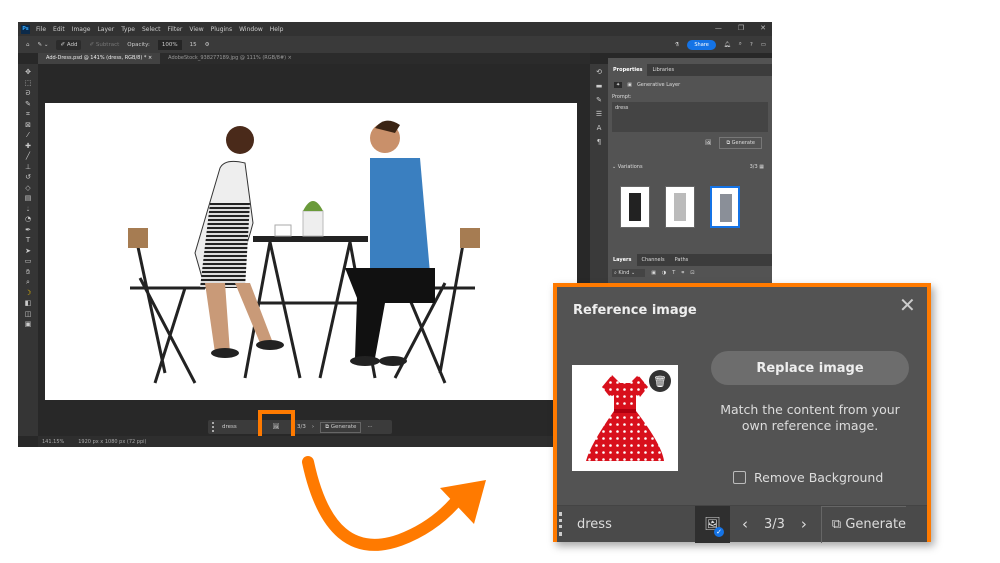 The height and width of the screenshot is (563, 1000). What do you see at coordinates (712, 524) in the screenshot?
I see `reference-image-button: 🖼︎ ✓` at bounding box center [712, 524].